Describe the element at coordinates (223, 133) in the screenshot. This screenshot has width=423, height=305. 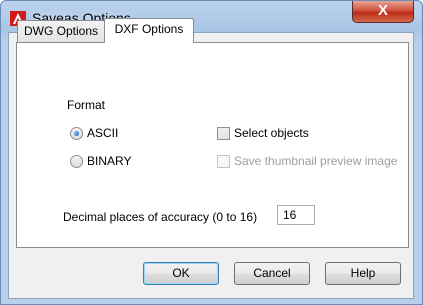
I see `checkbox-box` at that location.